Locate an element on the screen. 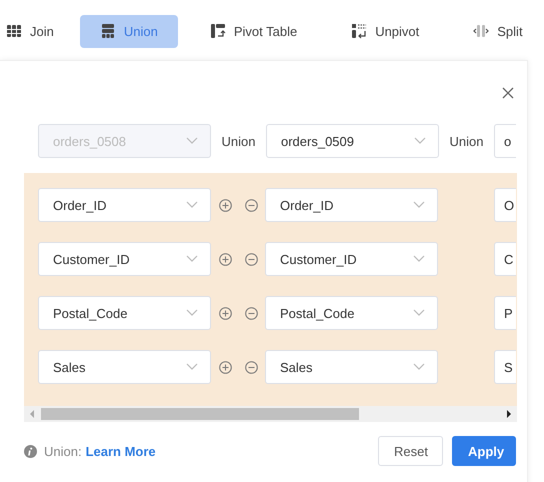 This screenshot has width=544, height=482. table-select: o is located at coordinates (505, 141).